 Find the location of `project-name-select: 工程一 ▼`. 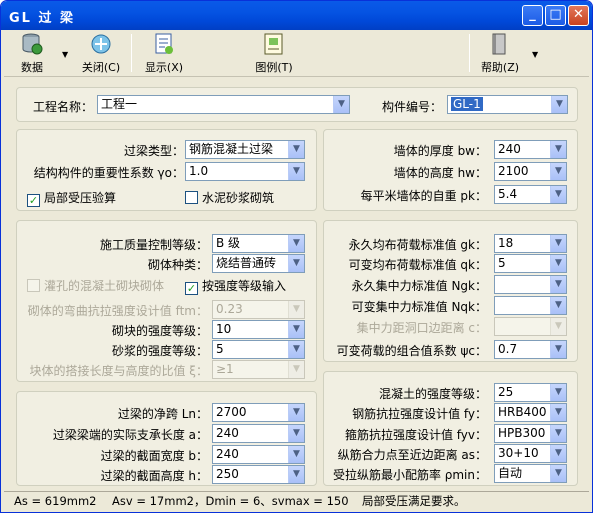

project-name-select: 工程一 ▼ is located at coordinates (223, 104).